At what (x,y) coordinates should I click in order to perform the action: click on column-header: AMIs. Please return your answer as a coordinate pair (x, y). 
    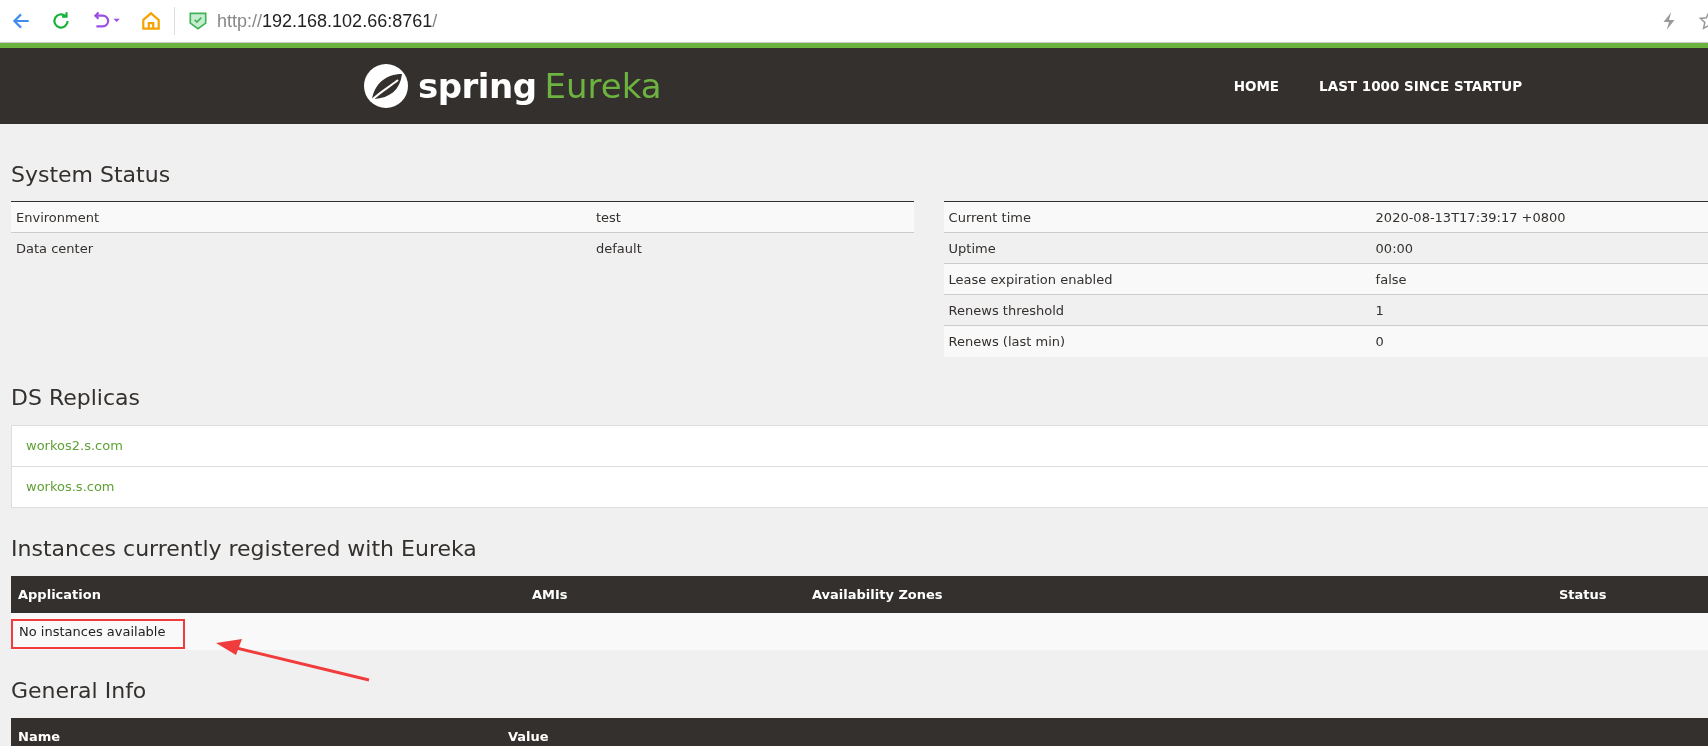
    Looking at the image, I should click on (550, 594).